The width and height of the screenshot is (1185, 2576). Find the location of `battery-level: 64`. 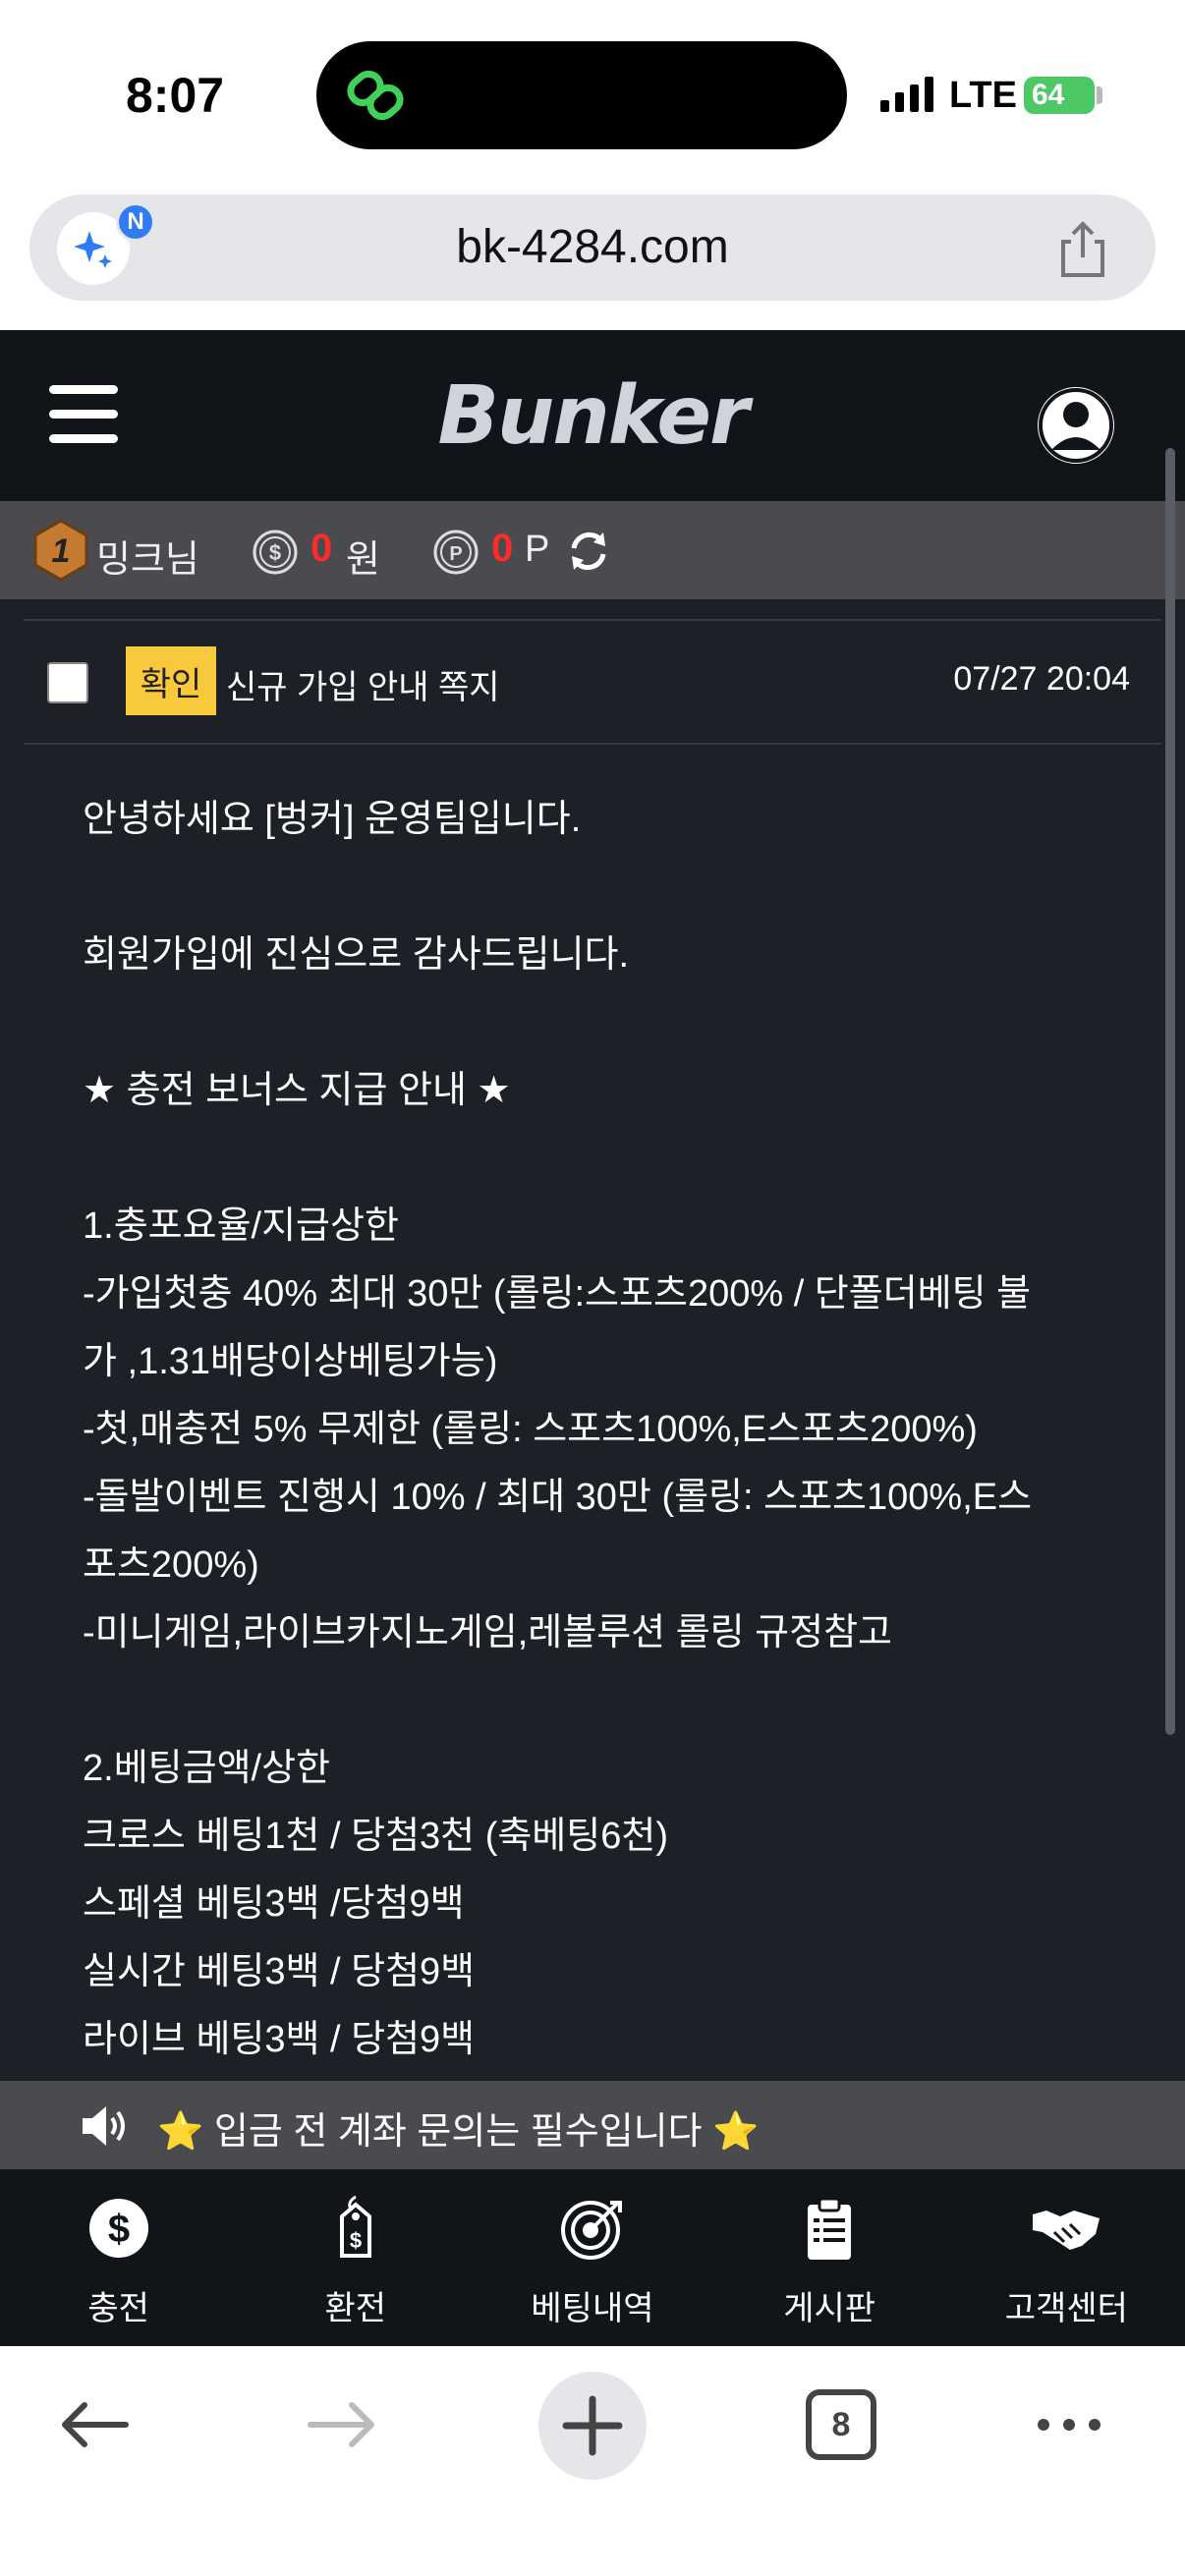

battery-level: 64 is located at coordinates (1049, 95).